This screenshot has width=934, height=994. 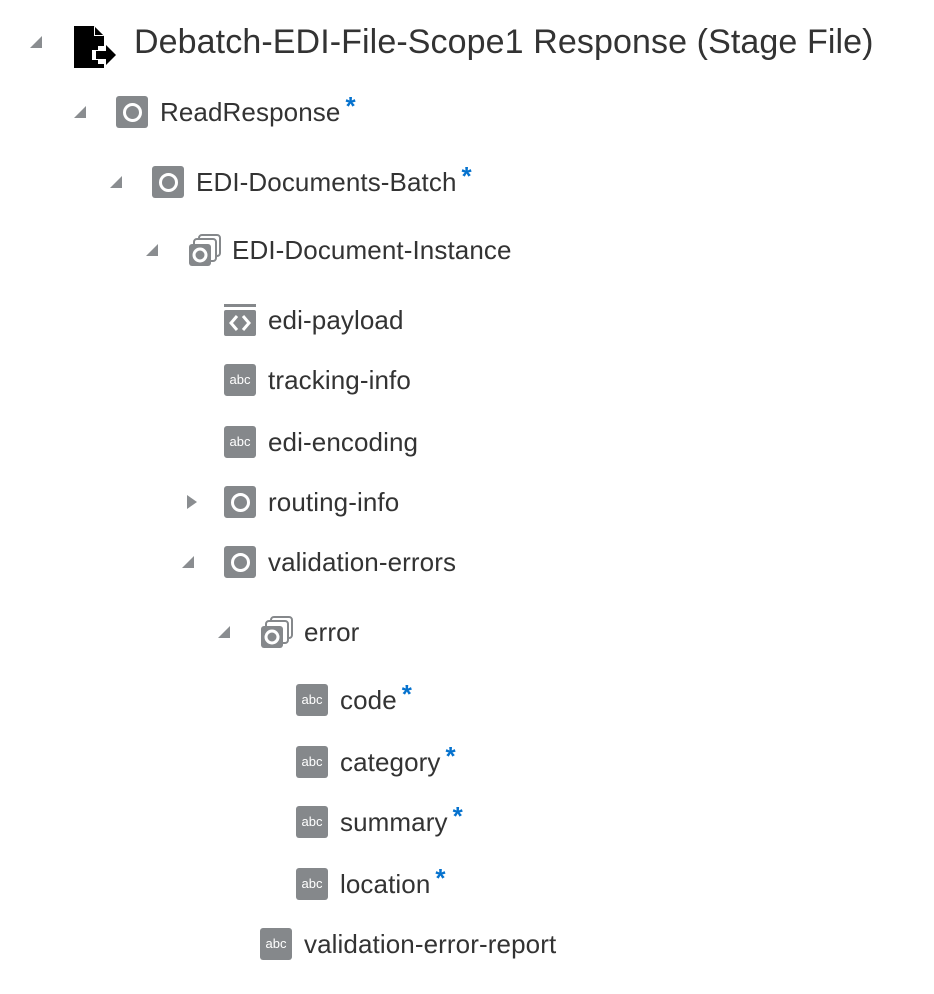 I want to click on tree-node-label: location *, so click(x=393, y=881).